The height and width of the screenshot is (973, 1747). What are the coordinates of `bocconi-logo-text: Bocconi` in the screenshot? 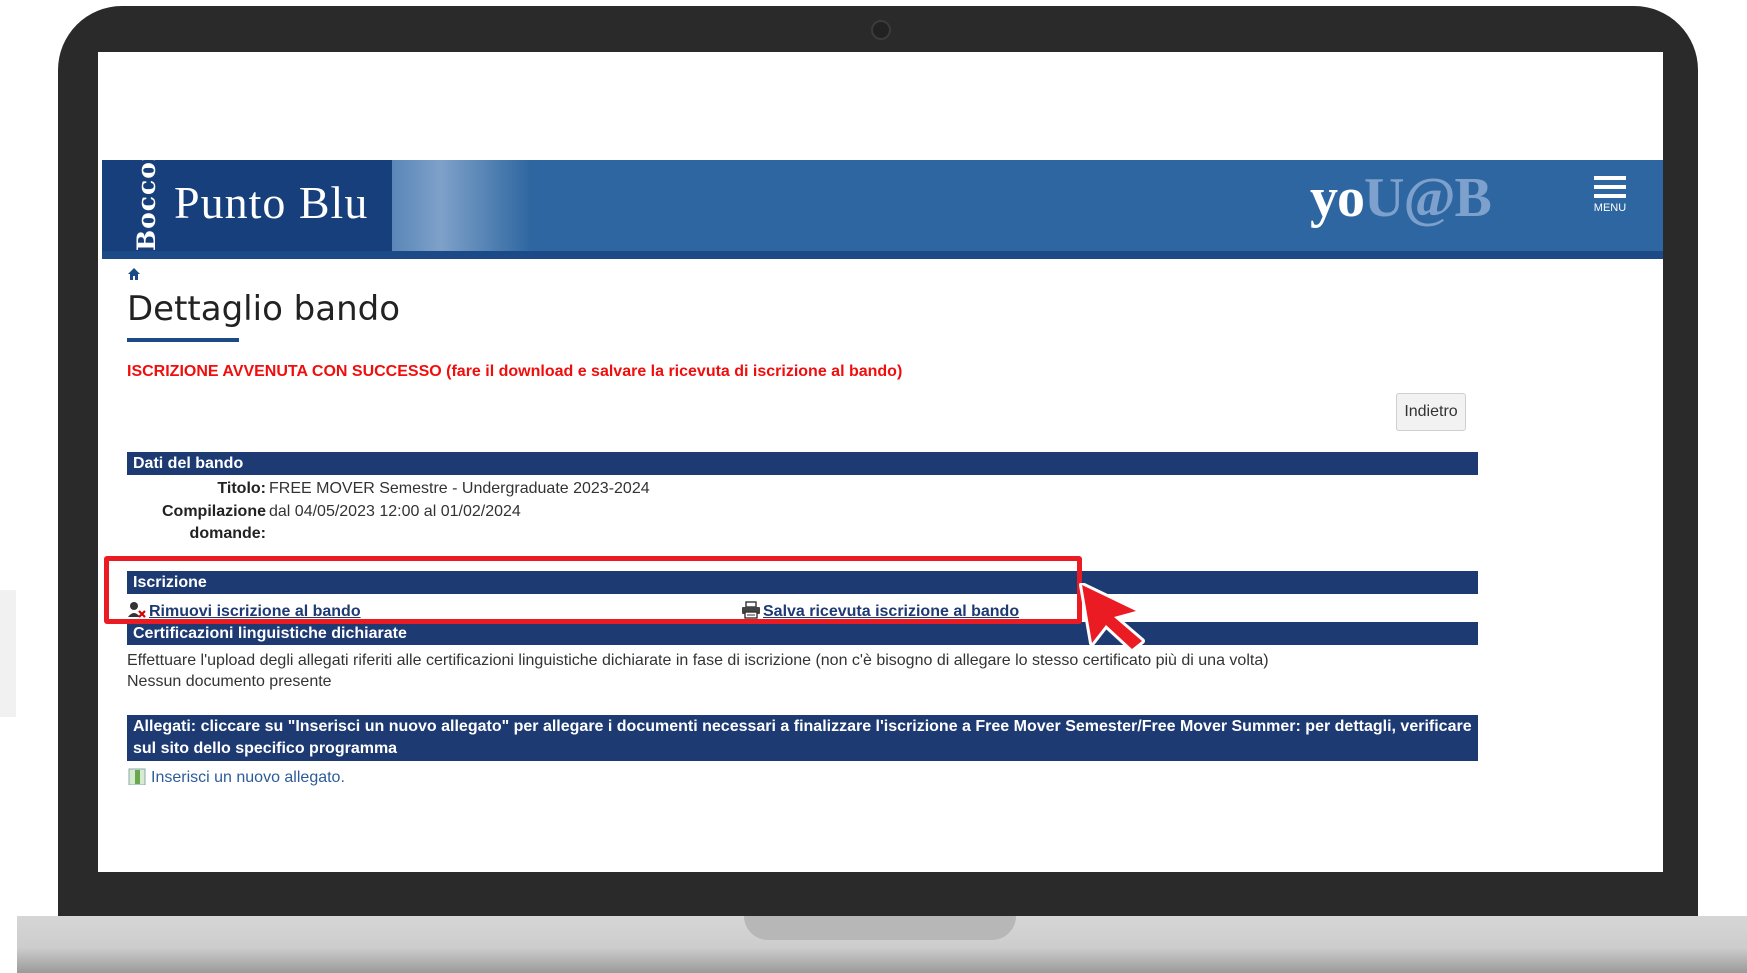 It's located at (146, 191).